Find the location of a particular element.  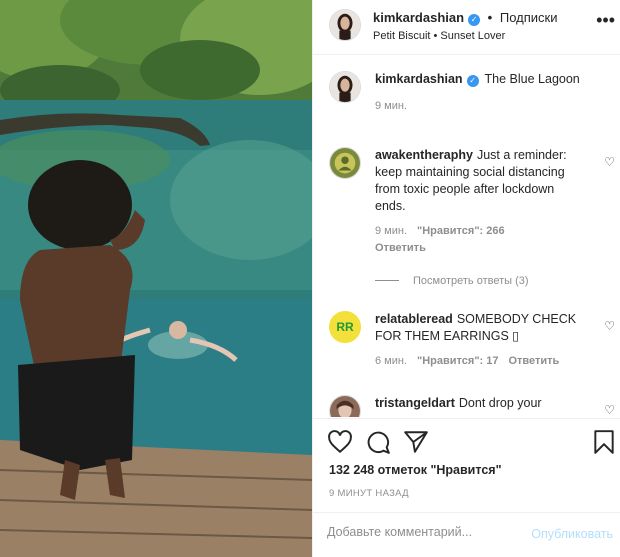

comment-meta: 6 мин. "Нравится": 17 Ответить is located at coordinates (481, 361).